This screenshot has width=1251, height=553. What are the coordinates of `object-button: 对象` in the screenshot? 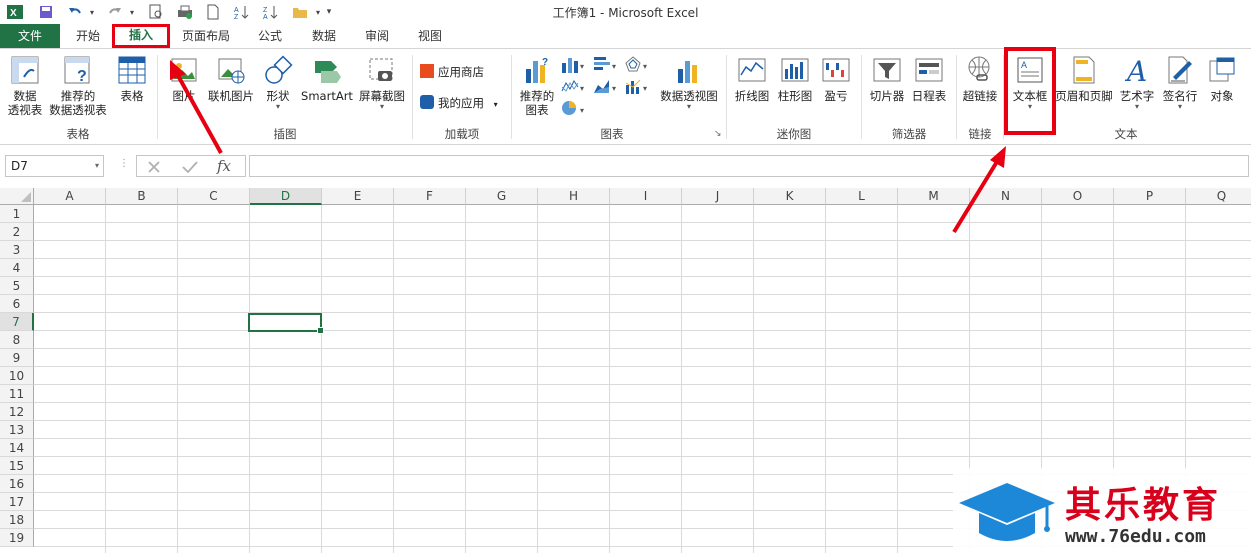 It's located at (1222, 79).